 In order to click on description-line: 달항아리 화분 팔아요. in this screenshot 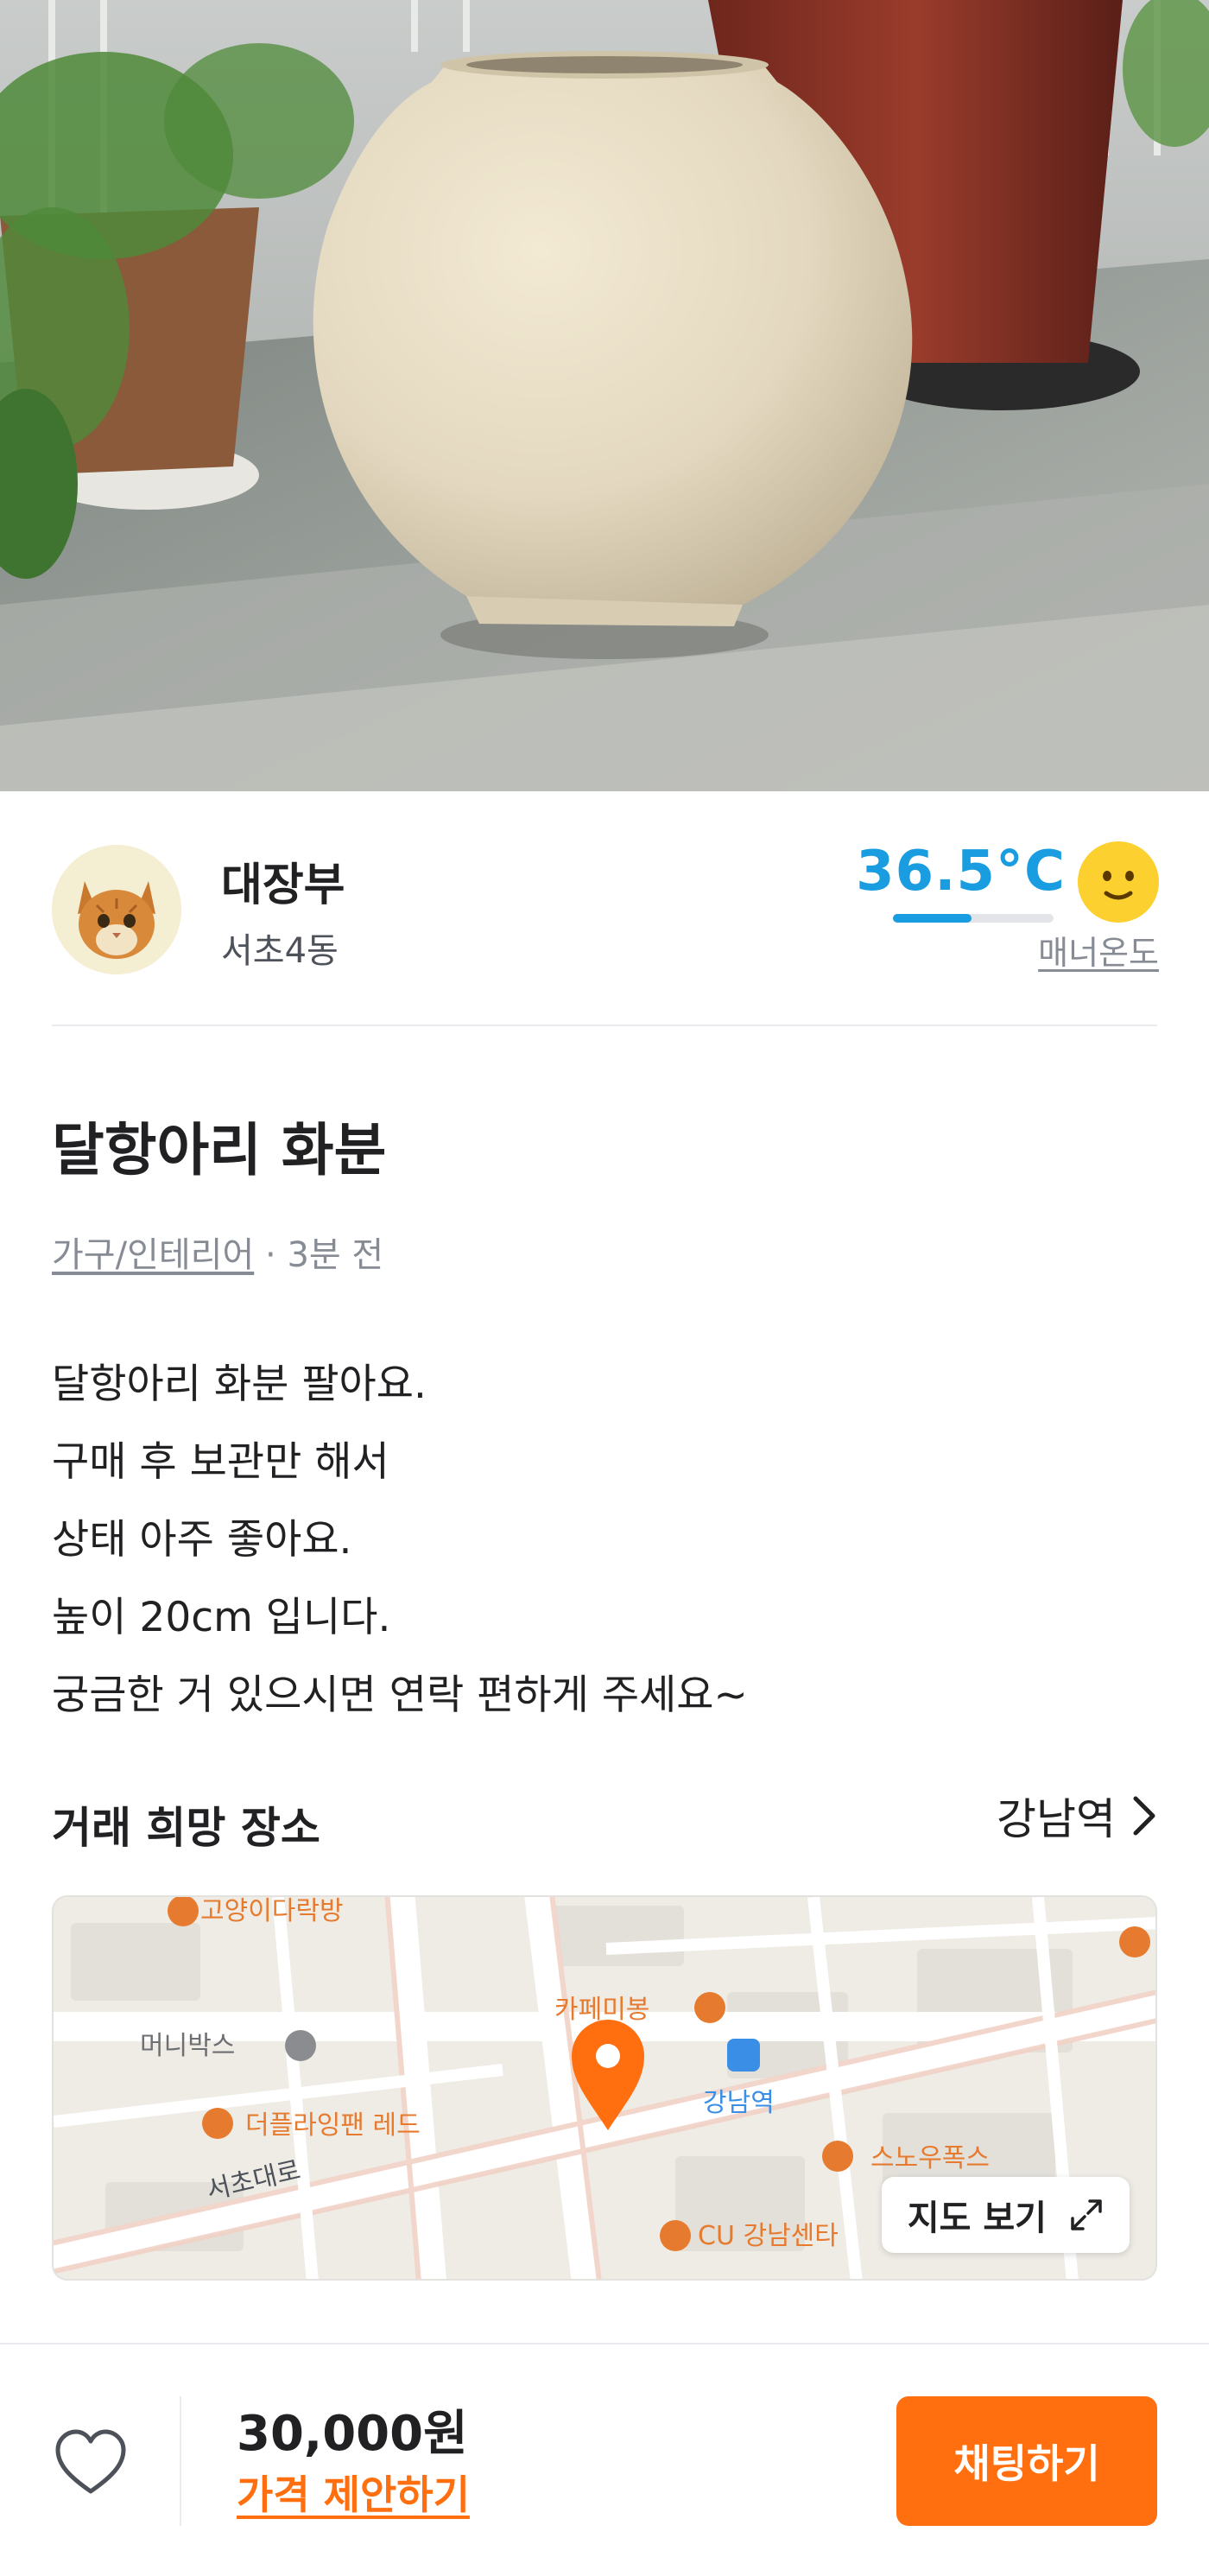, I will do `click(240, 1384)`.